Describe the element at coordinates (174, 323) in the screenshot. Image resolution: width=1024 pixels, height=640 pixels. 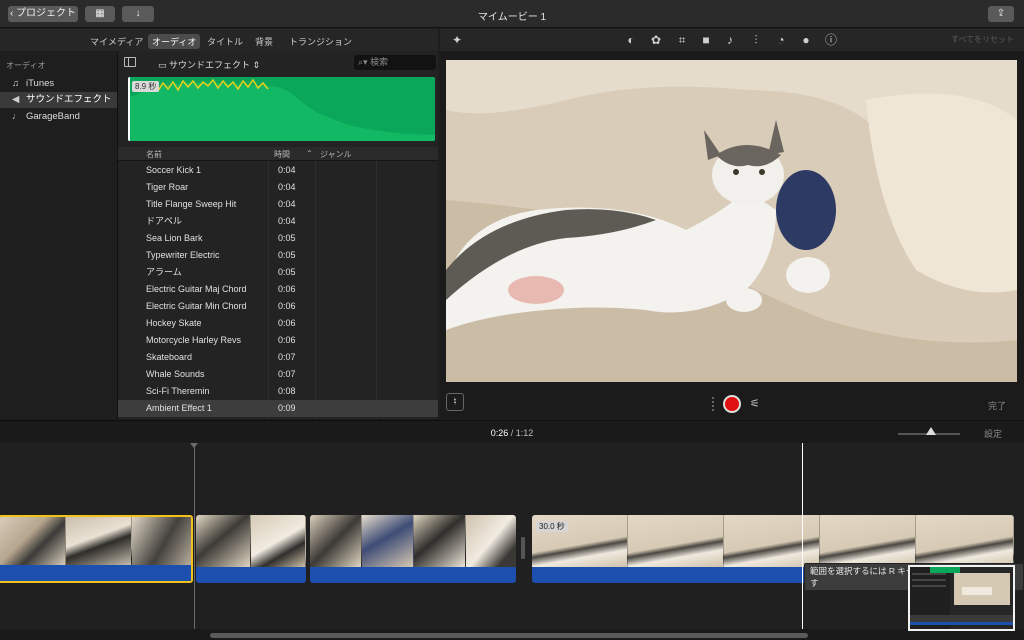
I see `sound-name: Hockey Skate` at that location.